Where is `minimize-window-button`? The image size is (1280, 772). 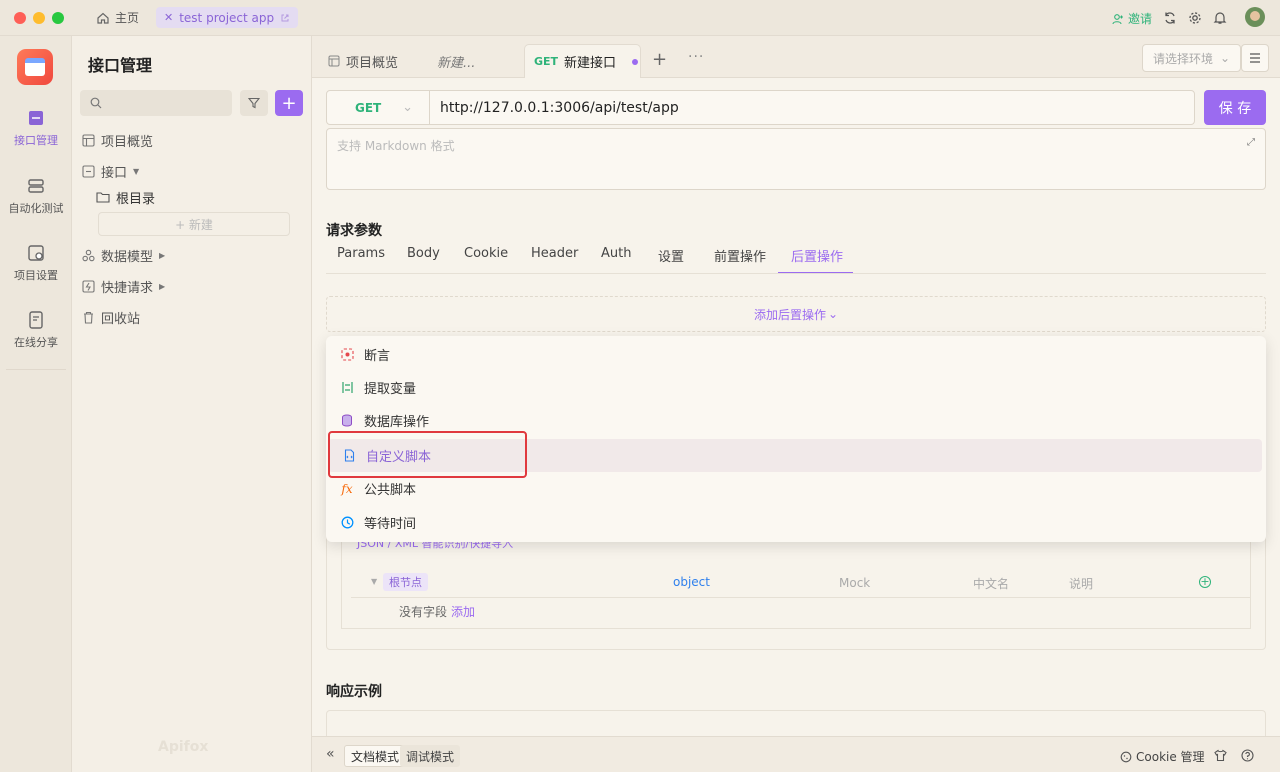 minimize-window-button is located at coordinates (39, 18).